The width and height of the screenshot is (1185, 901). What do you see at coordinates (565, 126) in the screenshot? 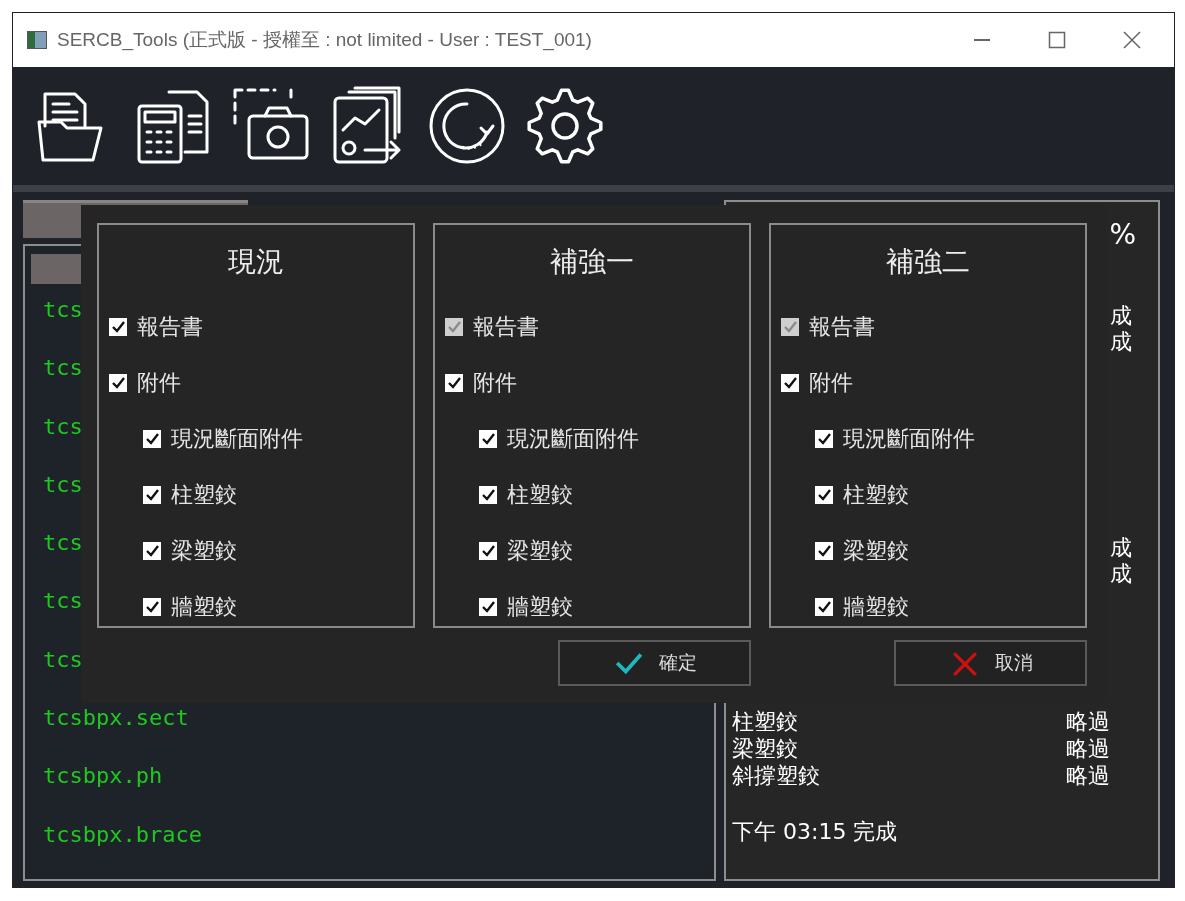
I see `settings-icon` at bounding box center [565, 126].